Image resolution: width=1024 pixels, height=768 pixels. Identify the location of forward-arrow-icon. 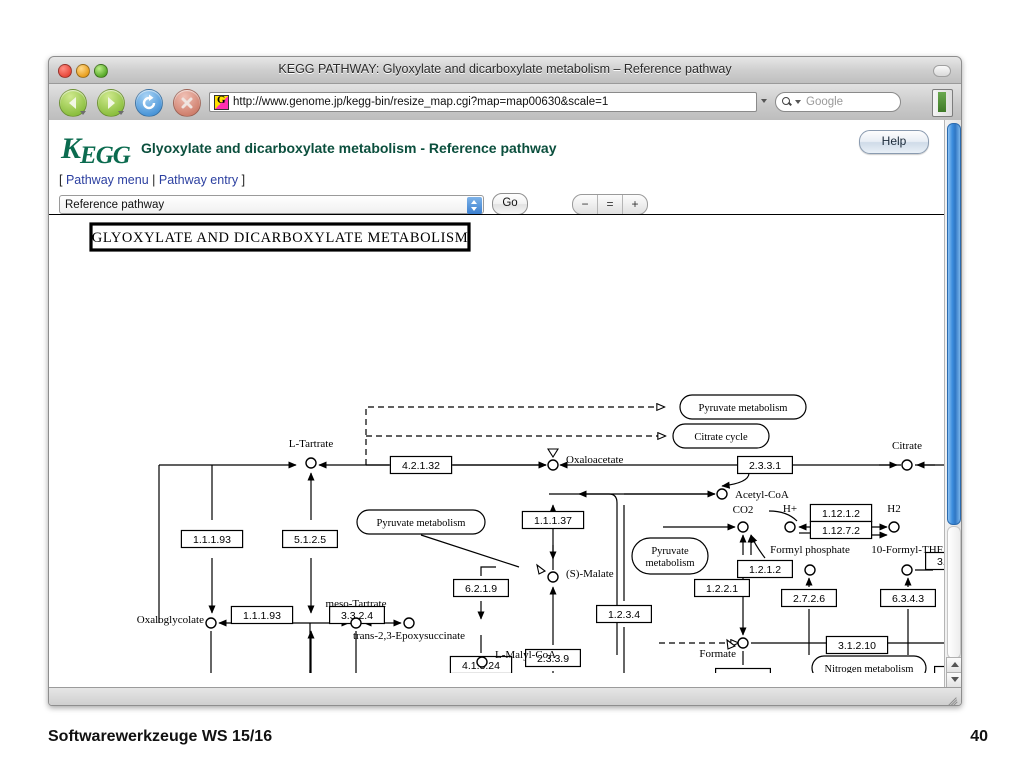
(111, 103).